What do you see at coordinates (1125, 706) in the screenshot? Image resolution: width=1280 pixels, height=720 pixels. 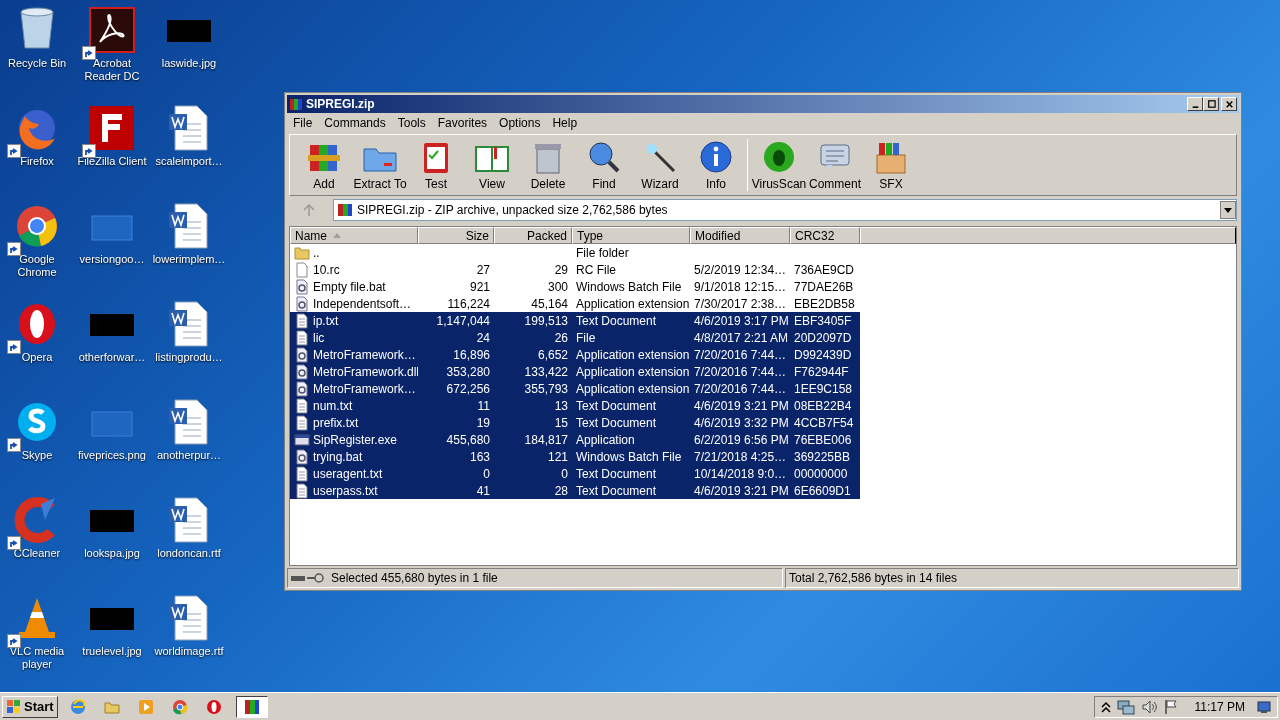 I see `network-icon` at bounding box center [1125, 706].